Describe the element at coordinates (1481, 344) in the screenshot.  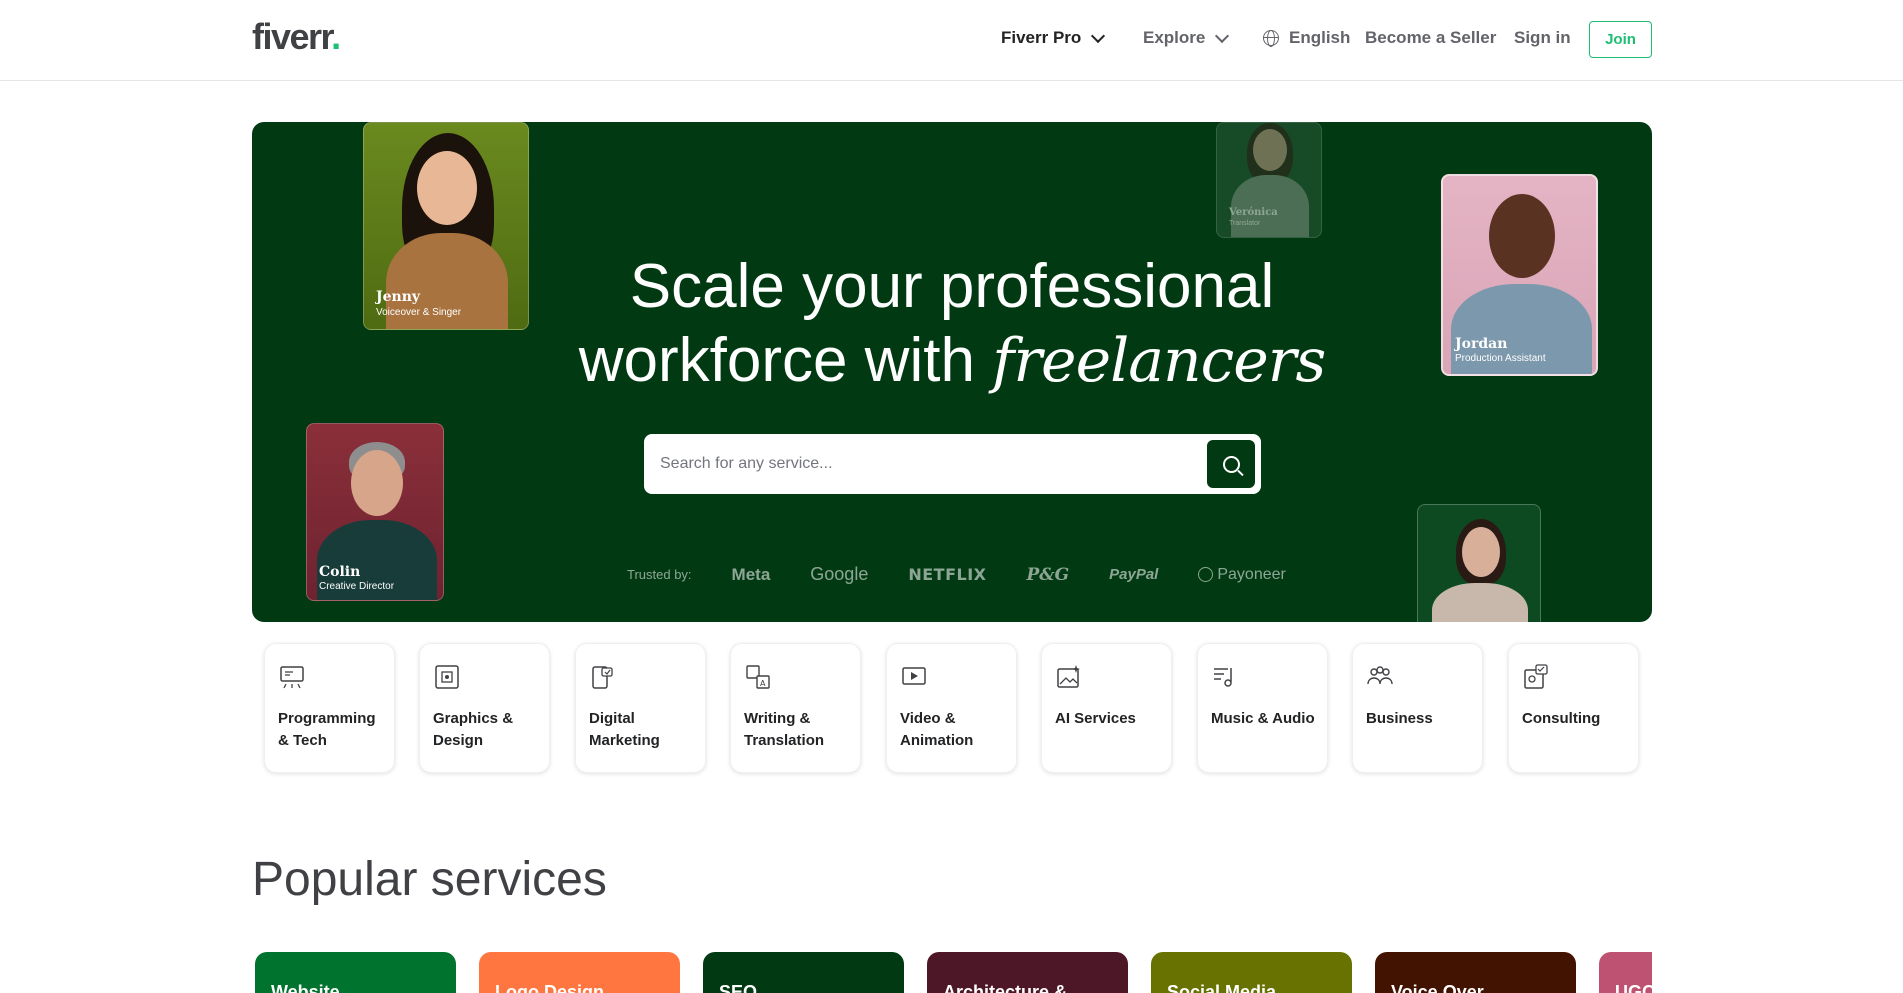
I see `freelancer-name: Jordan` at that location.